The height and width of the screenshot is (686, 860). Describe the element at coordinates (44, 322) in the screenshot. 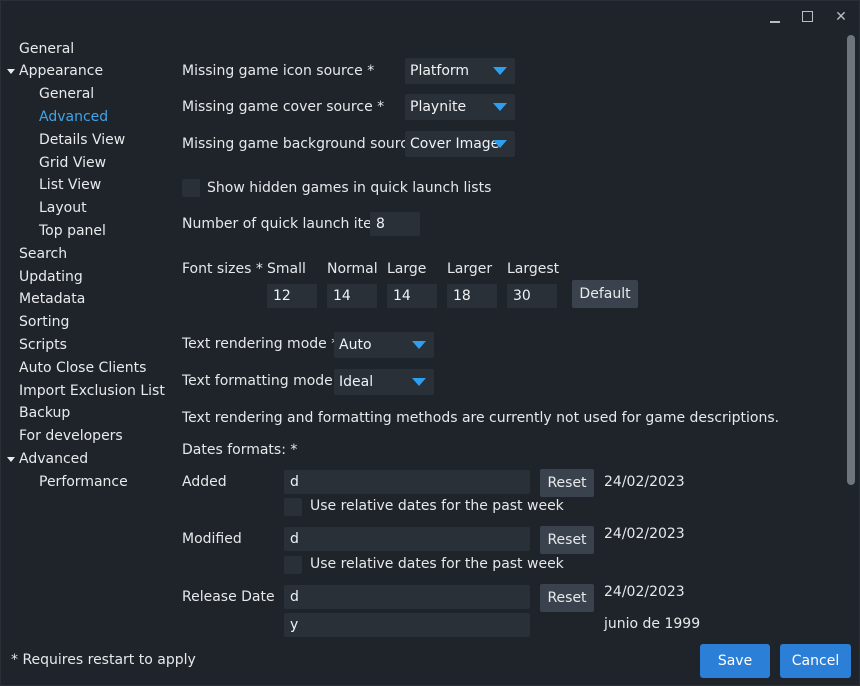

I see `sidebar-item-sorting: Sorting` at that location.